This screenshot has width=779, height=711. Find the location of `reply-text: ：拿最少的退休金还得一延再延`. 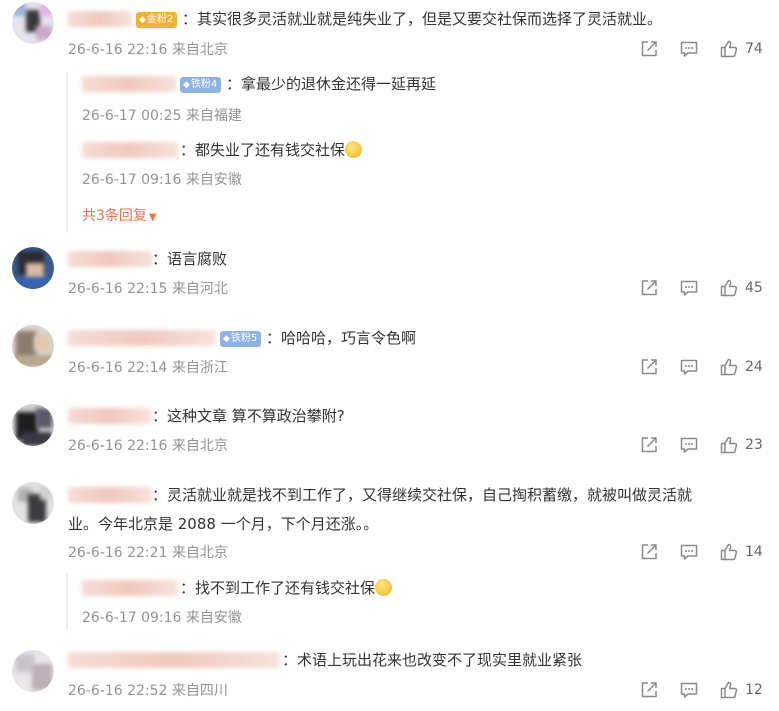

reply-text: ：拿最少的退休金还得一延再延 is located at coordinates (331, 84).